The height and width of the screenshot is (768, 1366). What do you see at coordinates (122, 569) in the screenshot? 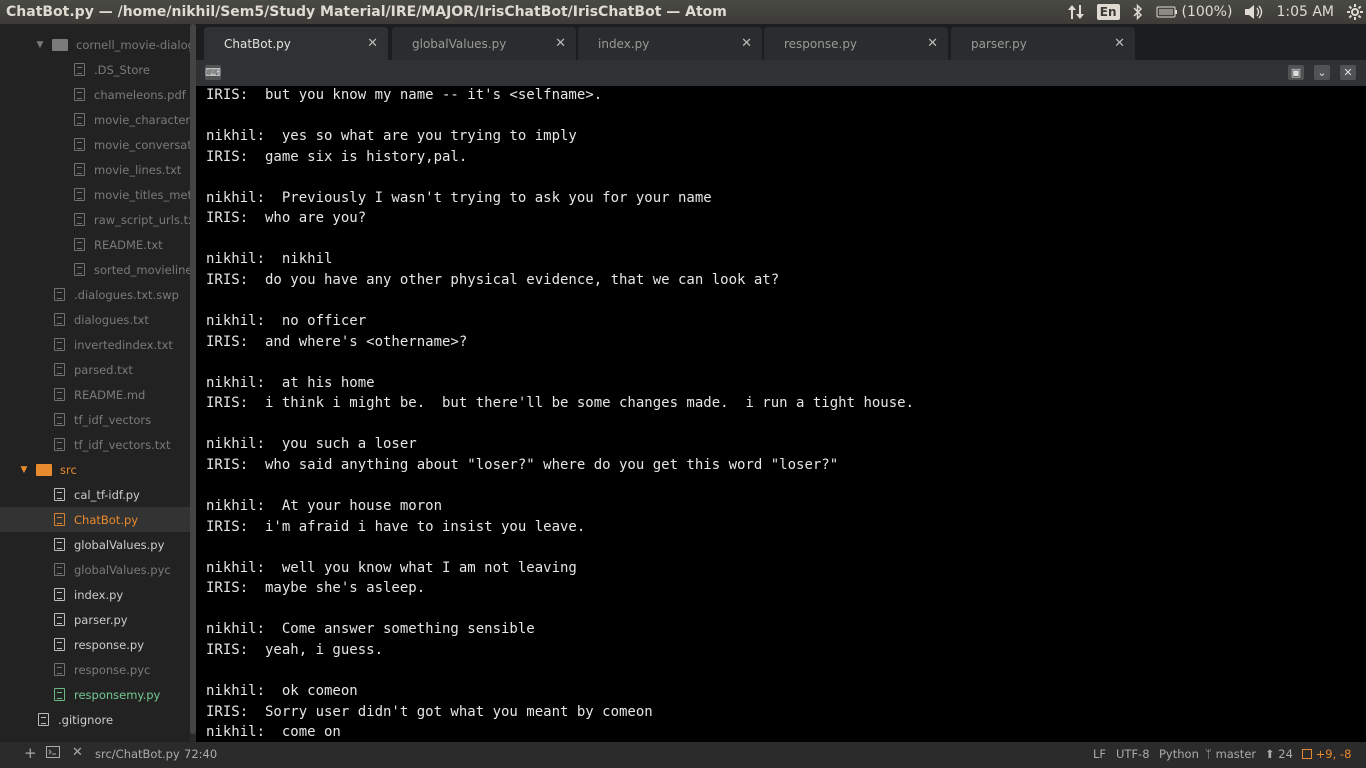
I see `tree-item-label: globalValues.pyc` at bounding box center [122, 569].